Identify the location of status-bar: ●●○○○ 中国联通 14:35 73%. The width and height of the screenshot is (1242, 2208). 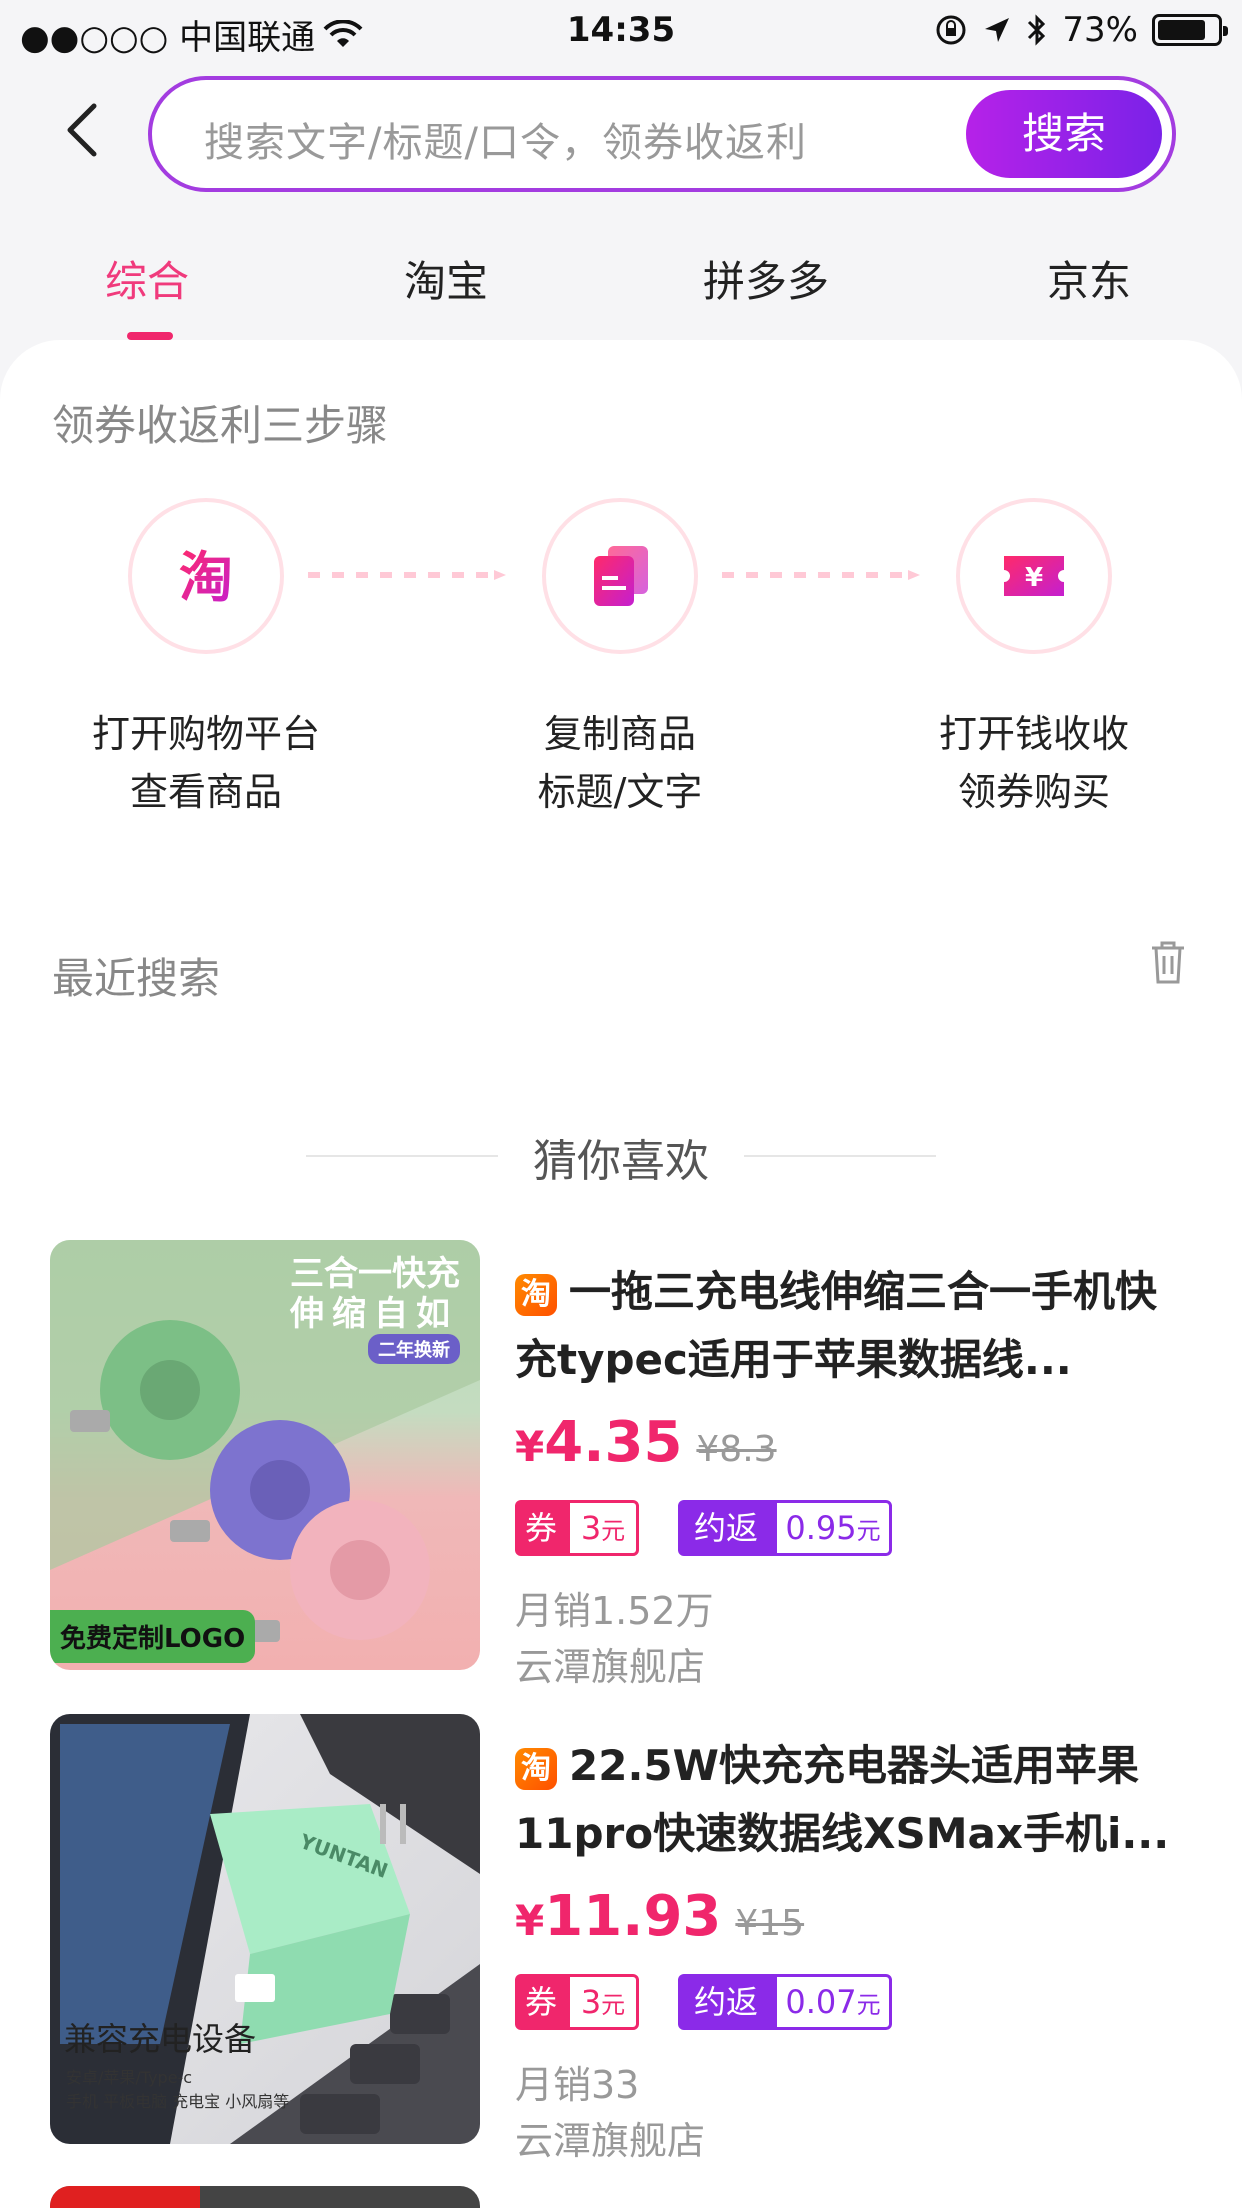
(621, 31).